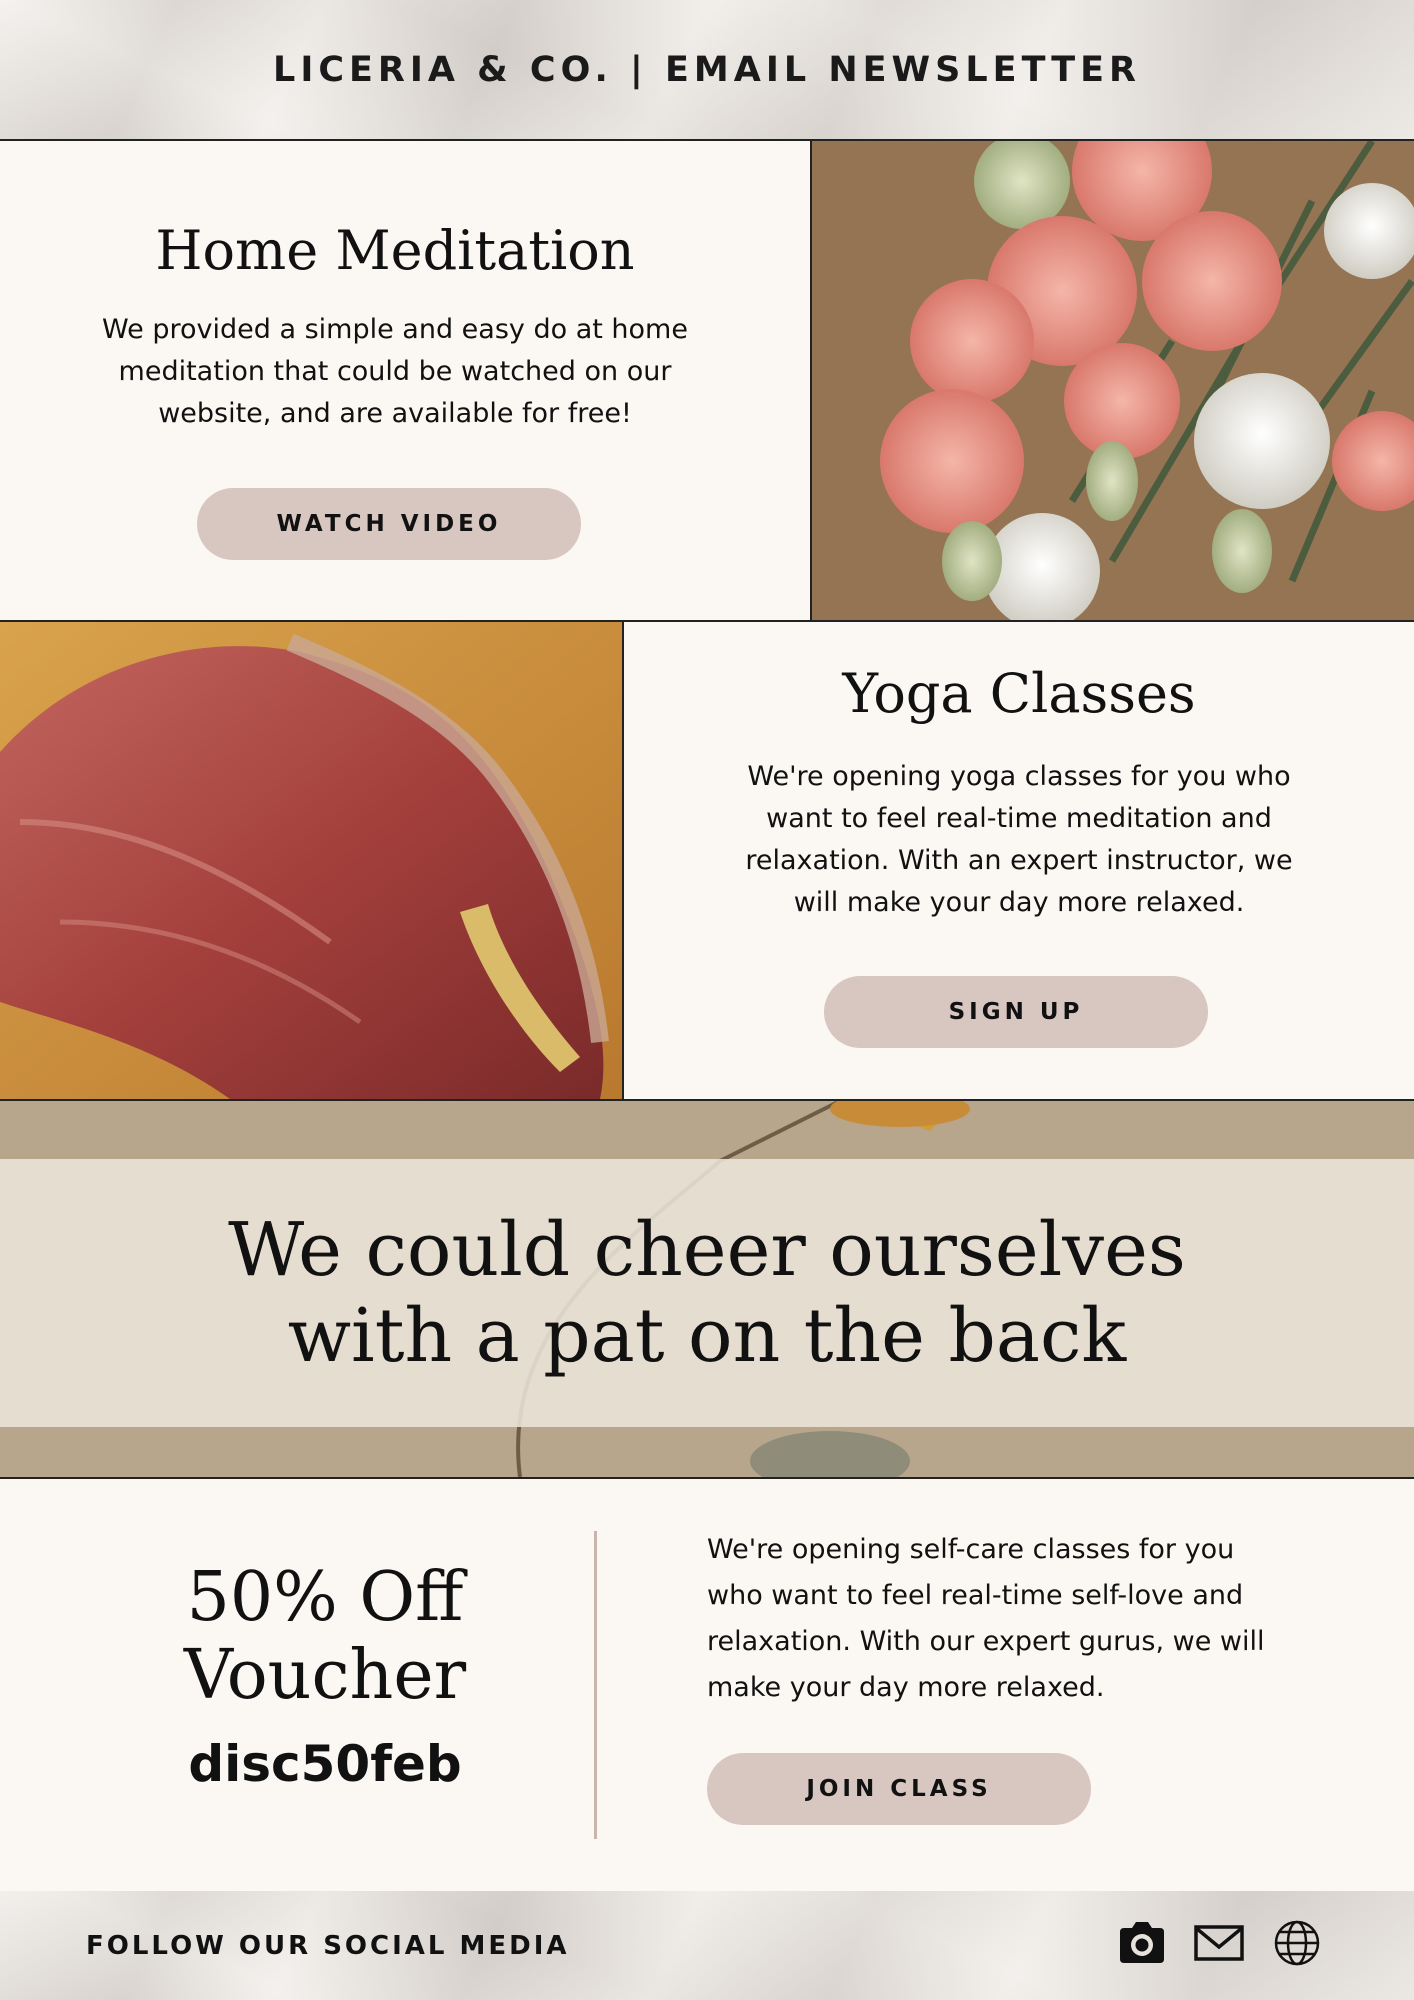 The image size is (1414, 2000). I want to click on meditation-line: We provided a simple and easy do at home, so click(395, 329).